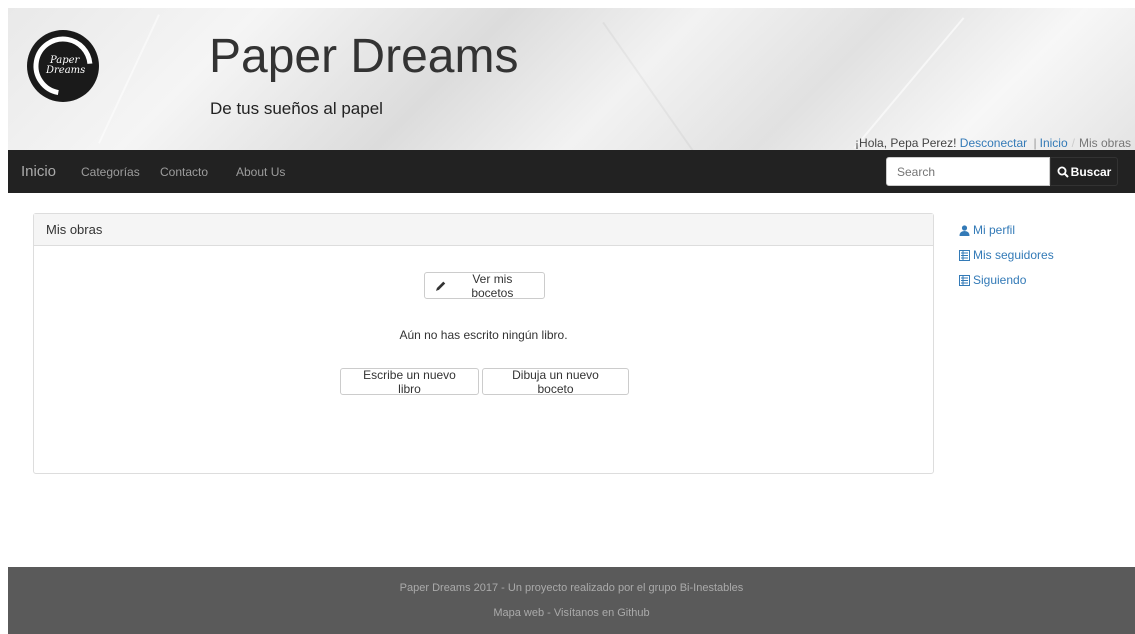  I want to click on sidebar-item-following: Siguiendo, so click(992, 280).